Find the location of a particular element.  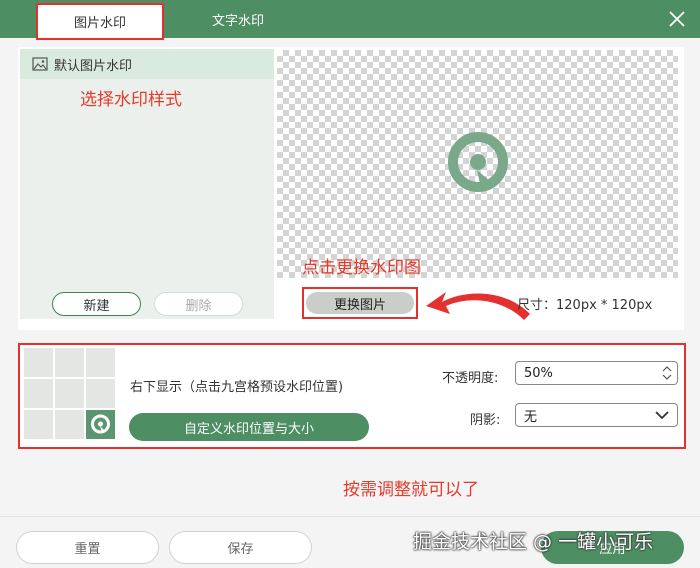

shadow-label: 阴影: is located at coordinates (485, 420).